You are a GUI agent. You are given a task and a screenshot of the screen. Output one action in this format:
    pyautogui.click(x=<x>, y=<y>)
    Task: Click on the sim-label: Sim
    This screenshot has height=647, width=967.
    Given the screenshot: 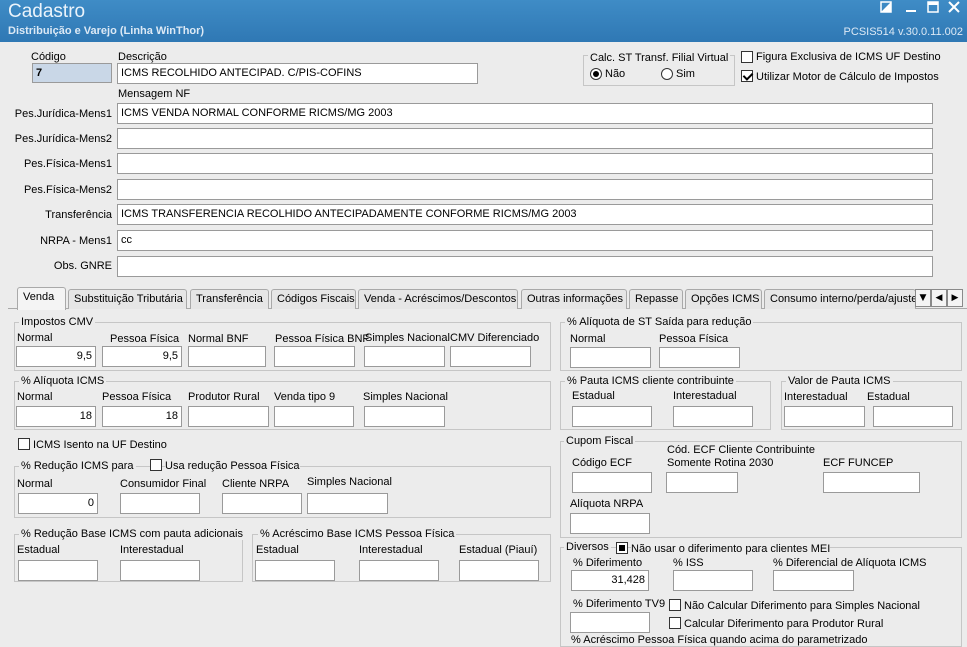 What is the action you would take?
    pyautogui.click(x=685, y=74)
    